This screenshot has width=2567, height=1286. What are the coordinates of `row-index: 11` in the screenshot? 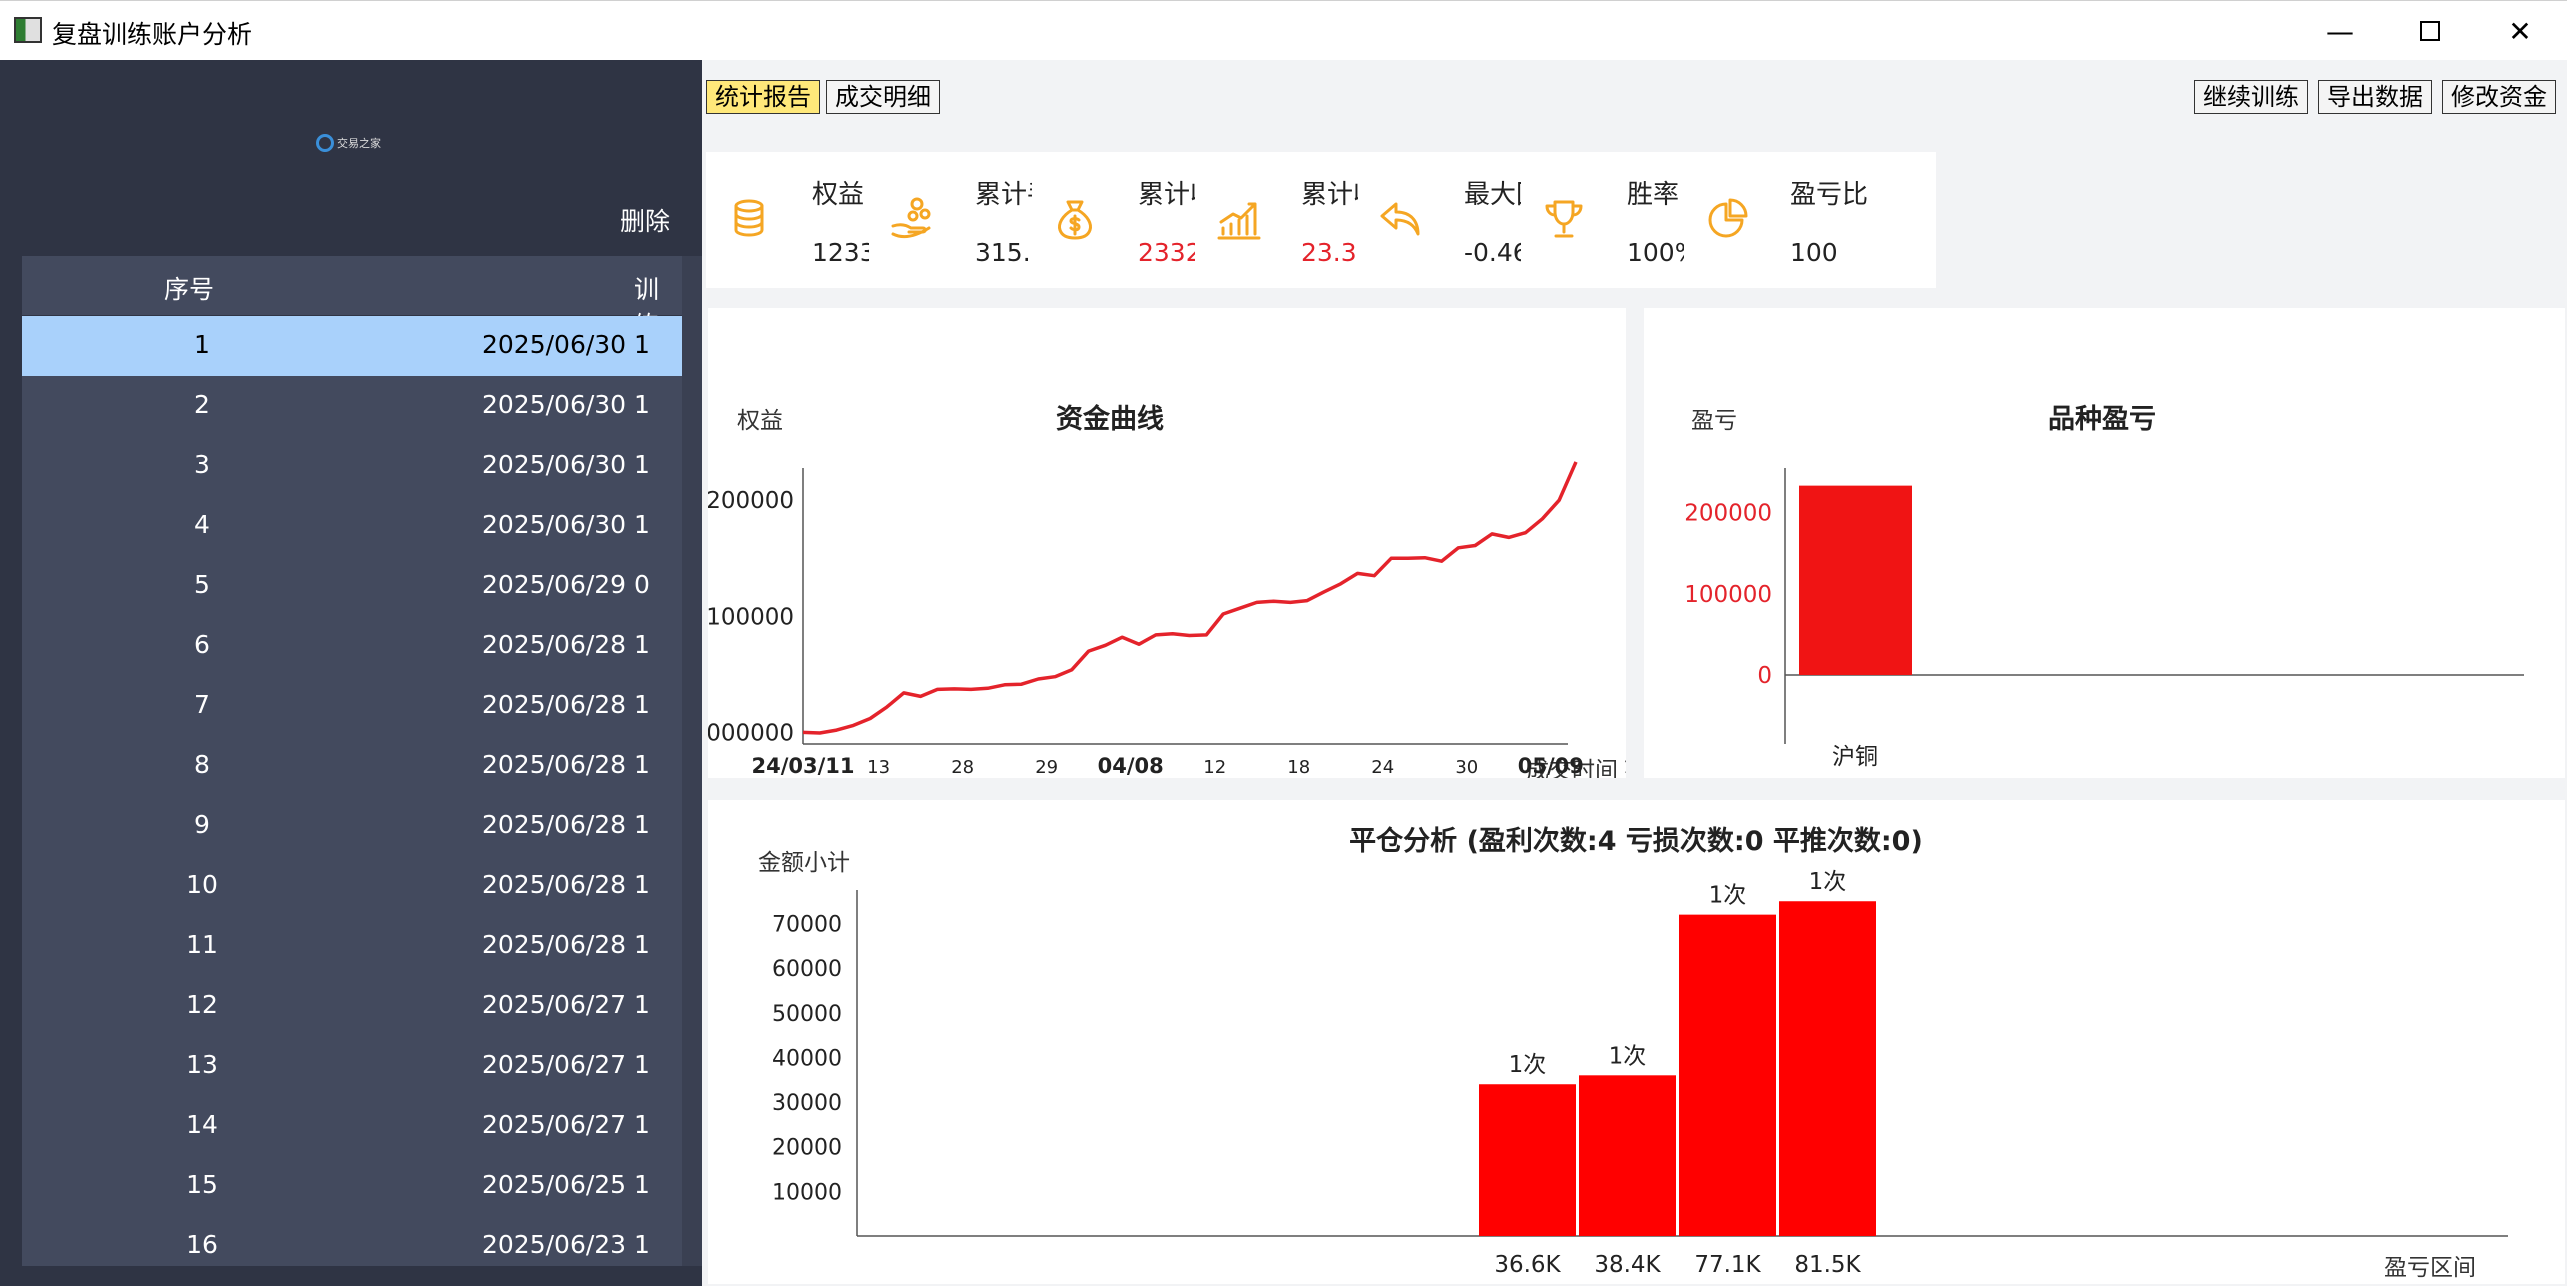 It's located at (202, 944).